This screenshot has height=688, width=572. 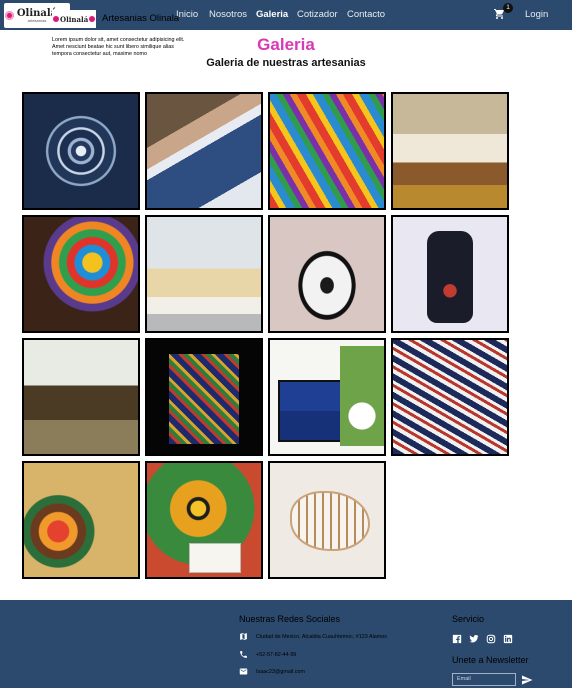 I want to click on painted-panel, so click(x=204, y=399).